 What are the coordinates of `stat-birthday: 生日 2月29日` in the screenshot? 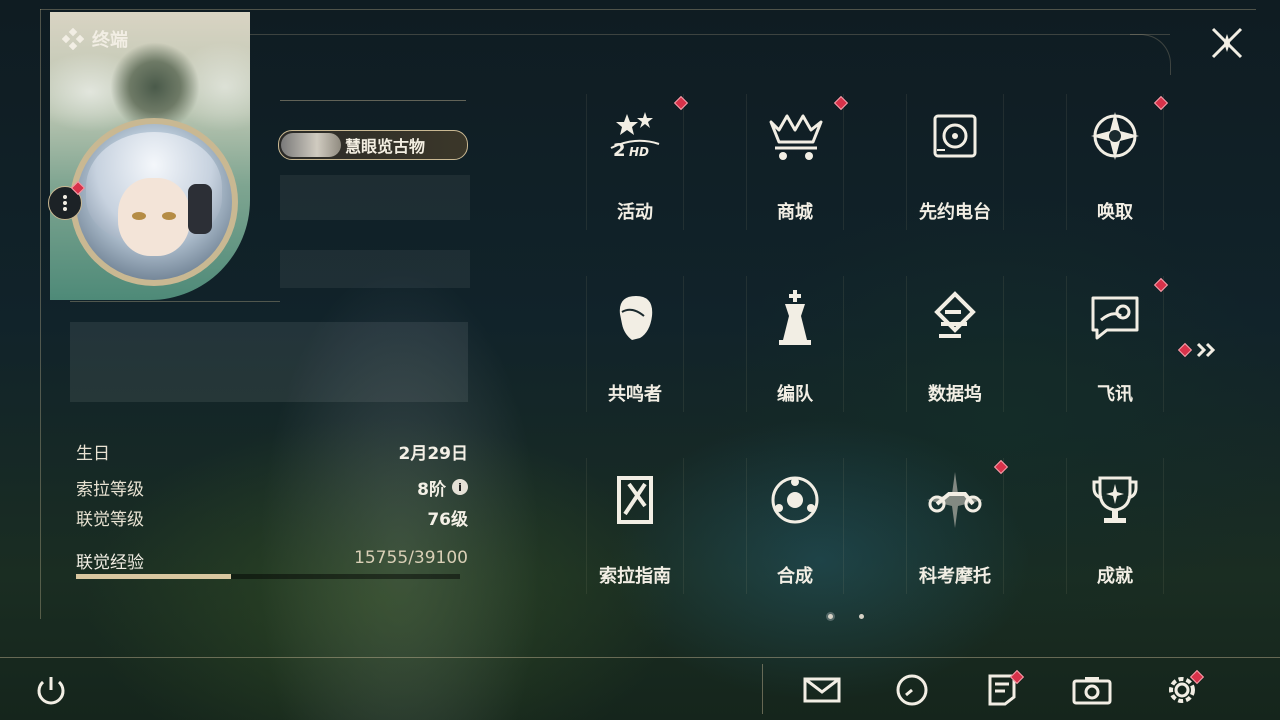 It's located at (272, 451).